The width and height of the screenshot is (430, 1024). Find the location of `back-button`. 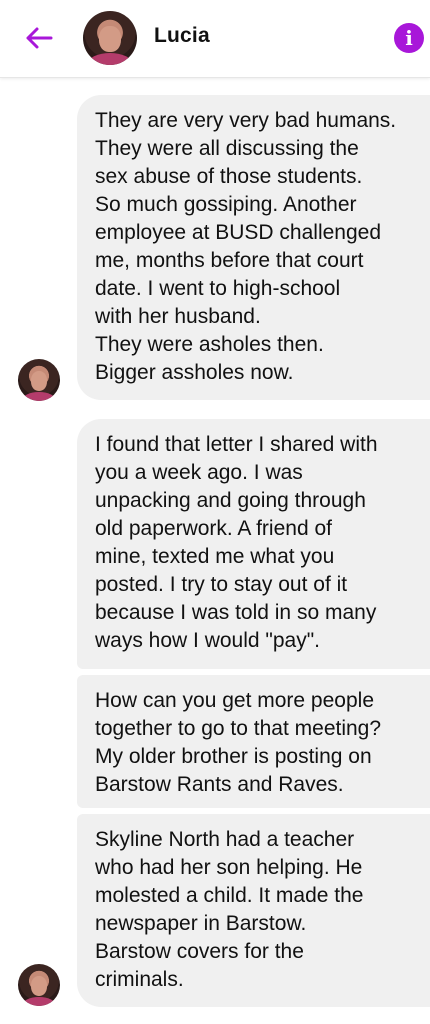

back-button is located at coordinates (39, 38).